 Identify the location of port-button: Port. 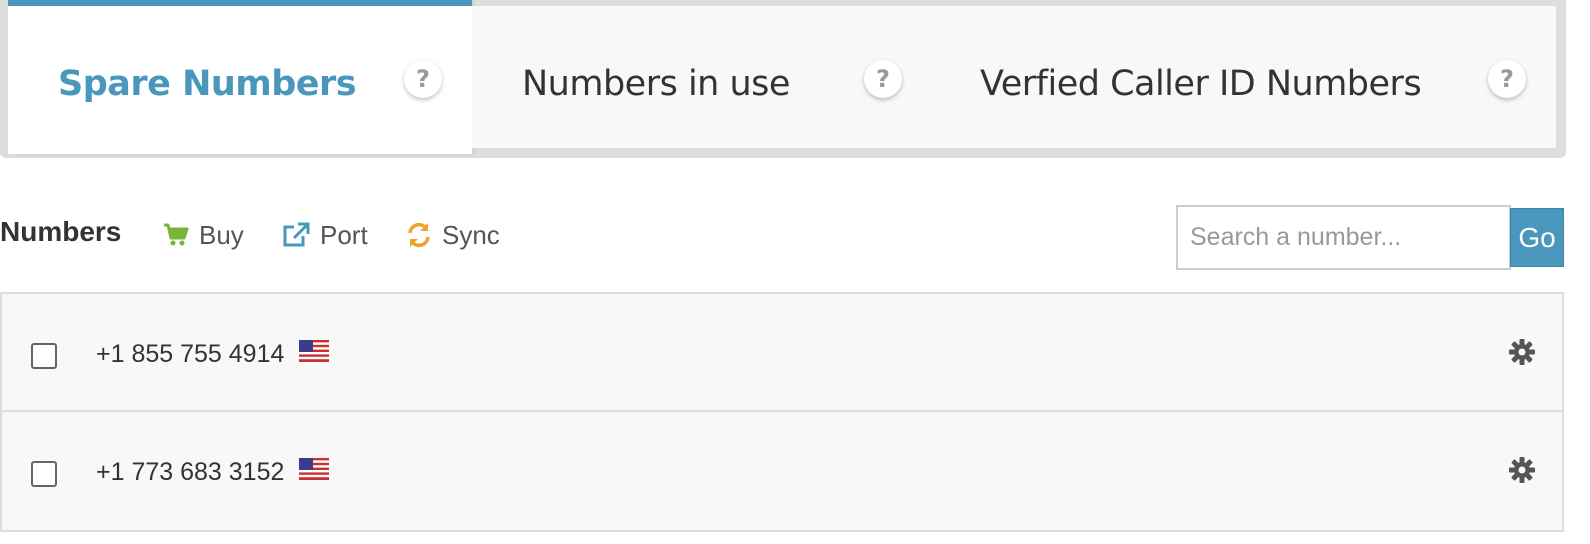
(325, 235).